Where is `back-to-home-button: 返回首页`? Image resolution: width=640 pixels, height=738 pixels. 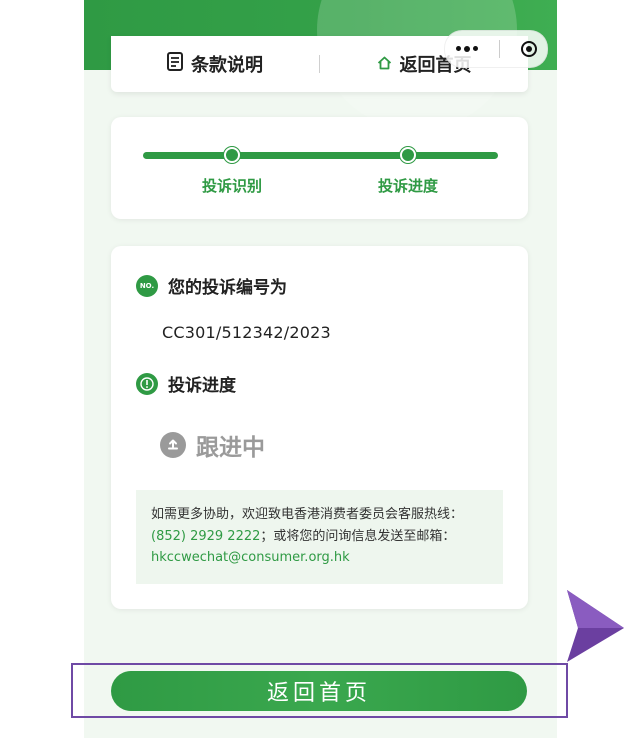
back-to-home-button: 返回首页 is located at coordinates (319, 691).